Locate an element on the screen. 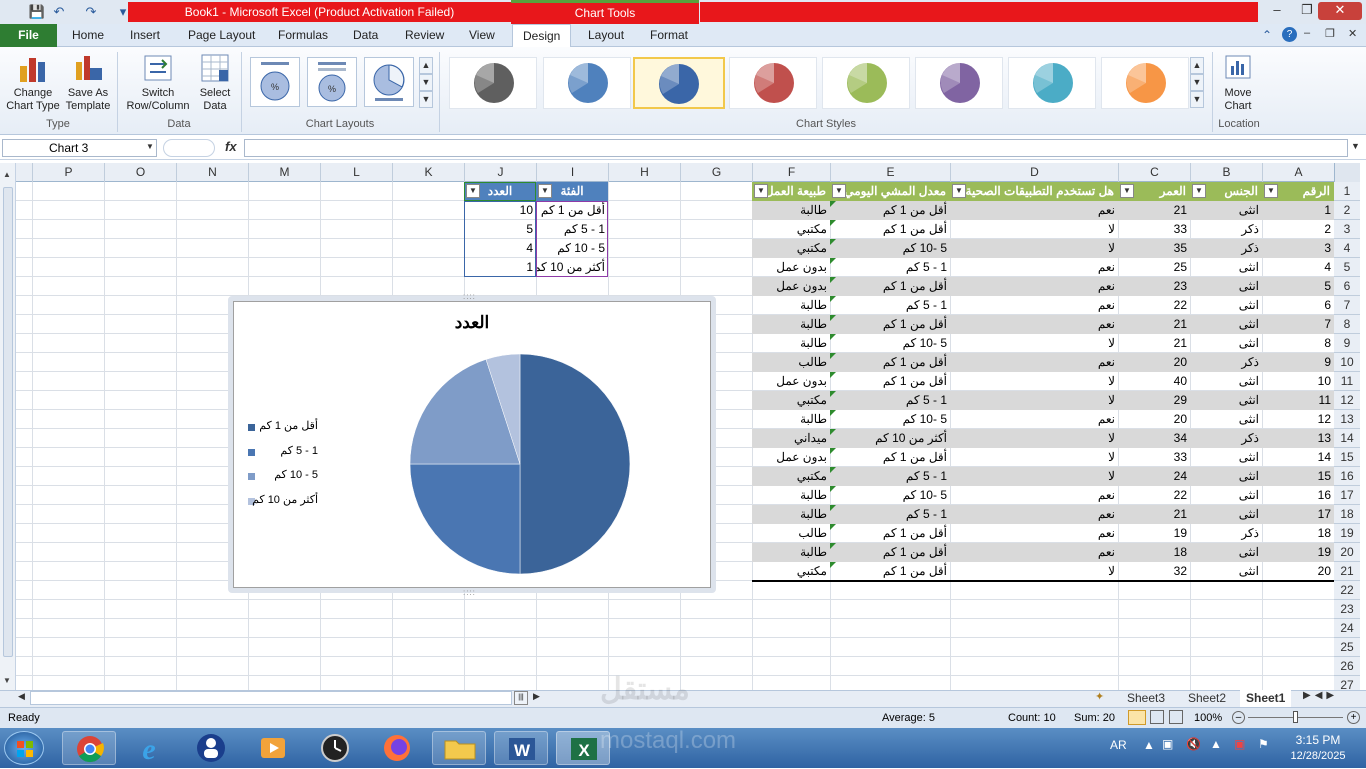 The image size is (1366, 769). sheet-tab-3: Sheet3 is located at coordinates (1146, 698).